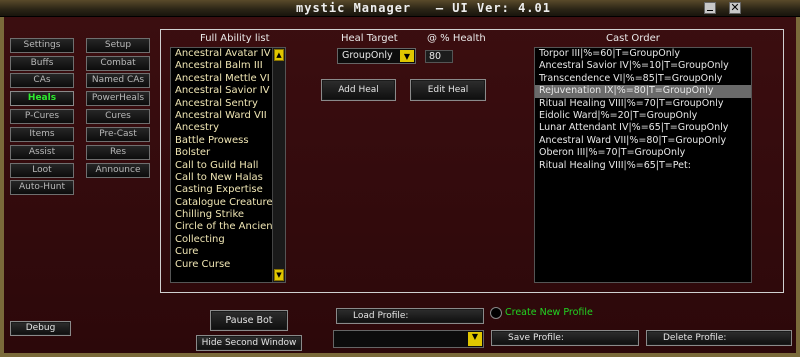  I want to click on window-title: mystic Manager — UI Ver: 4.01, so click(423, 8).